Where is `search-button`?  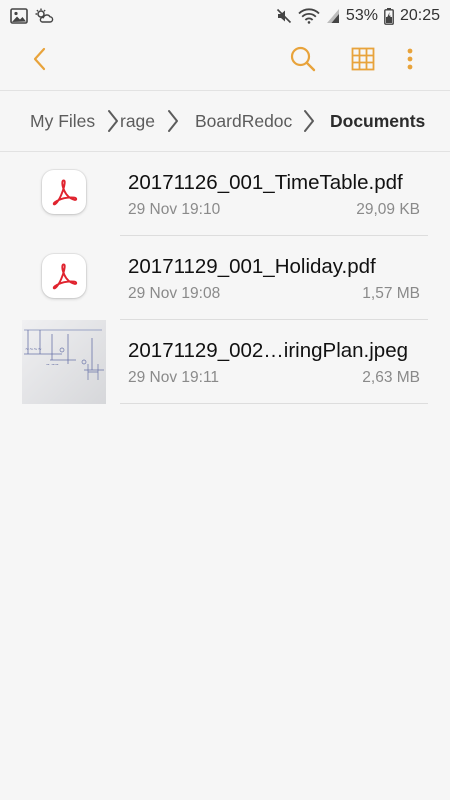
search-button is located at coordinates (303, 61).